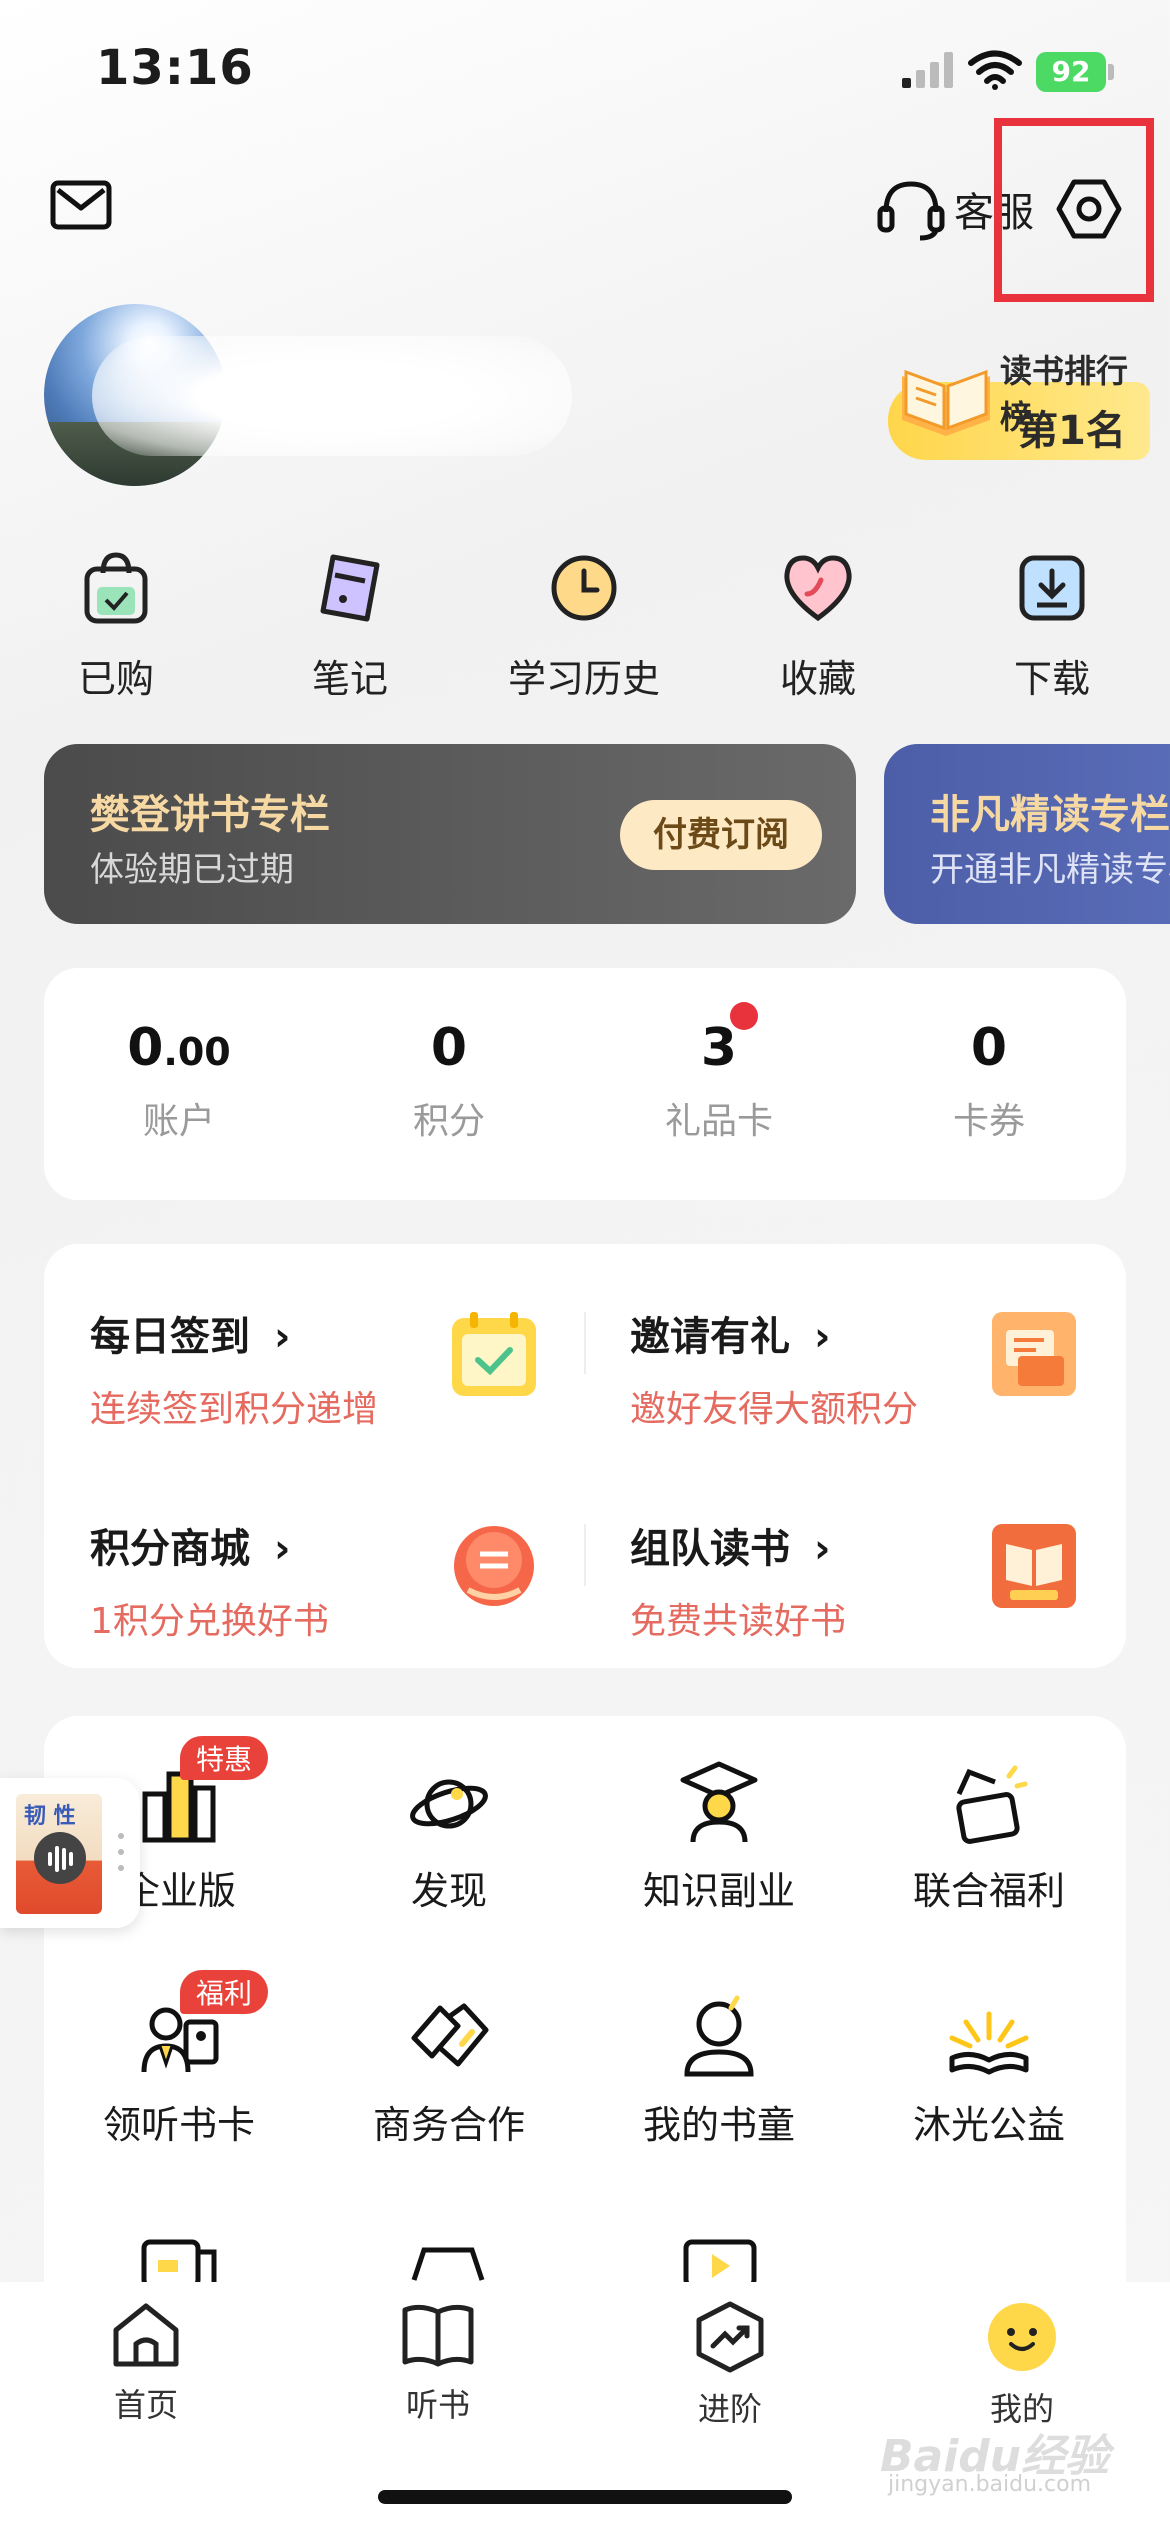 This screenshot has width=1170, height=2532. Describe the element at coordinates (197, 1052) in the screenshot. I see `stat-decimal: .00` at that location.